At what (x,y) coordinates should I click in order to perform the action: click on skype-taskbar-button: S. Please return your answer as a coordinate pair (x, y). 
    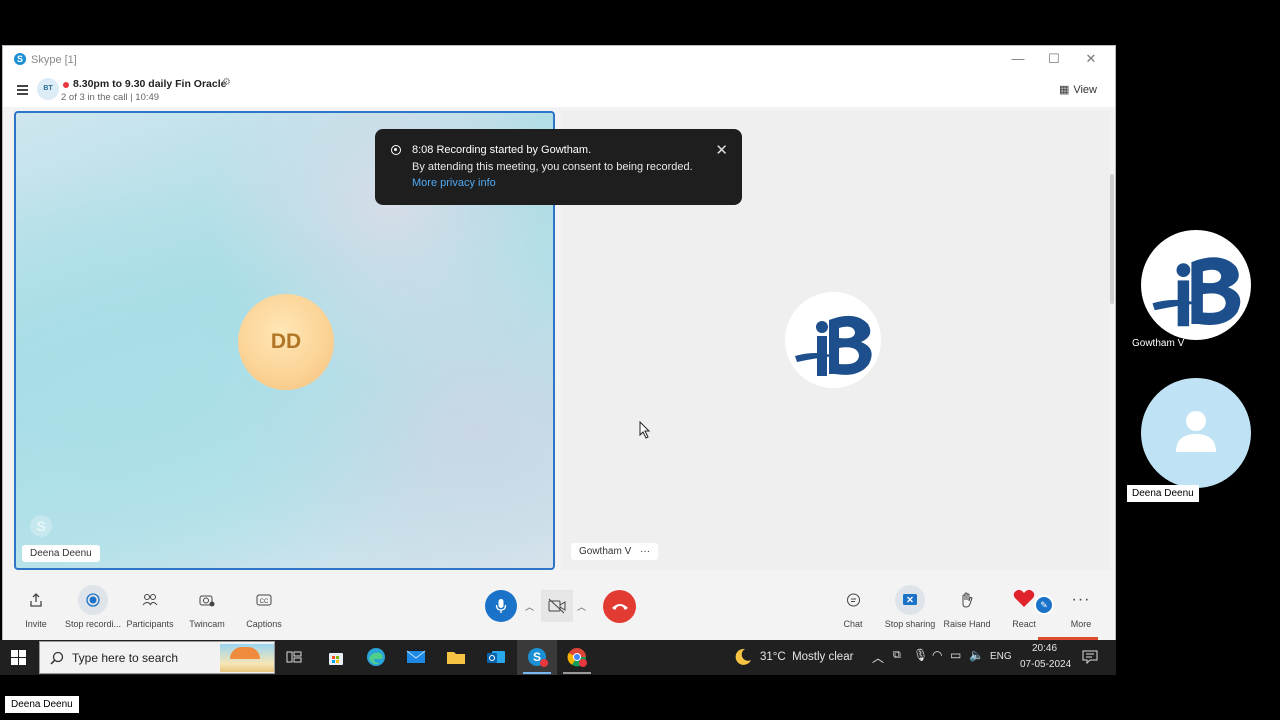
    Looking at the image, I should click on (537, 657).